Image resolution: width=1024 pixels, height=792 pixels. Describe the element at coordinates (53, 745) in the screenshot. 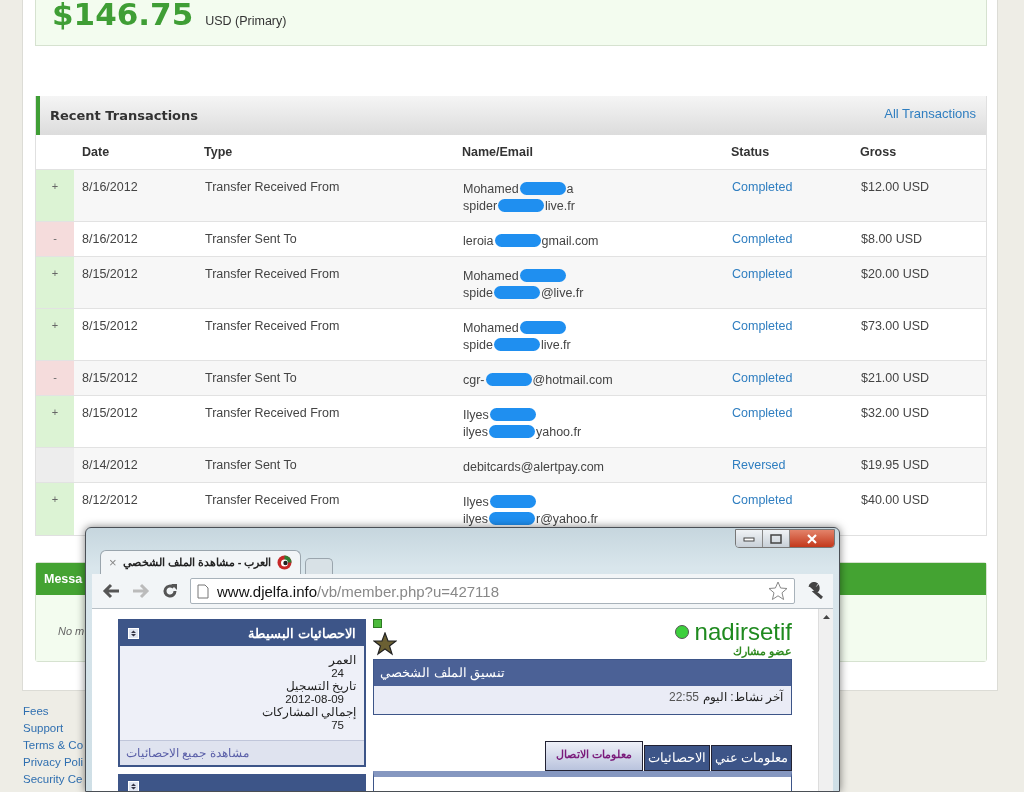

I see `footer-link: Terms & Co` at that location.